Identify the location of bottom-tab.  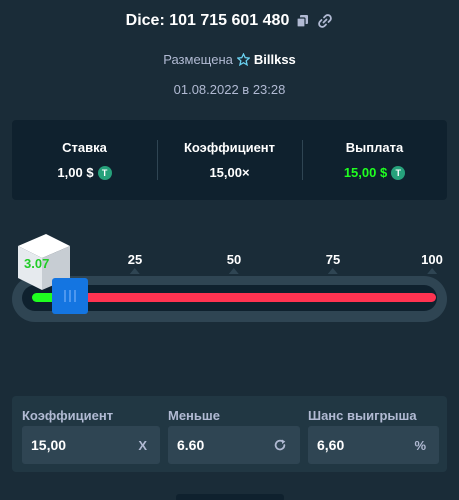
(230, 497).